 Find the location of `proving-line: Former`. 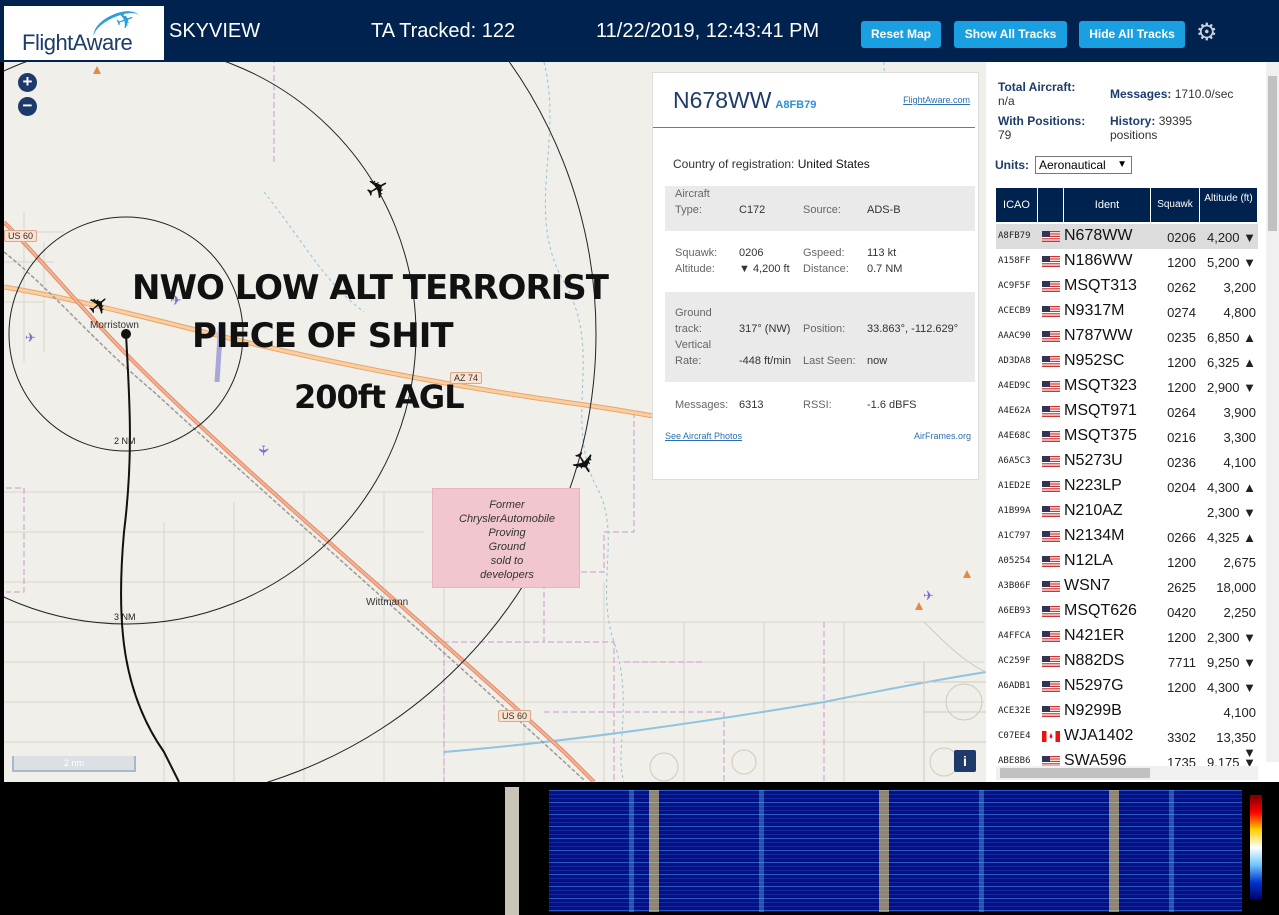

proving-line: Former is located at coordinates (507, 505).